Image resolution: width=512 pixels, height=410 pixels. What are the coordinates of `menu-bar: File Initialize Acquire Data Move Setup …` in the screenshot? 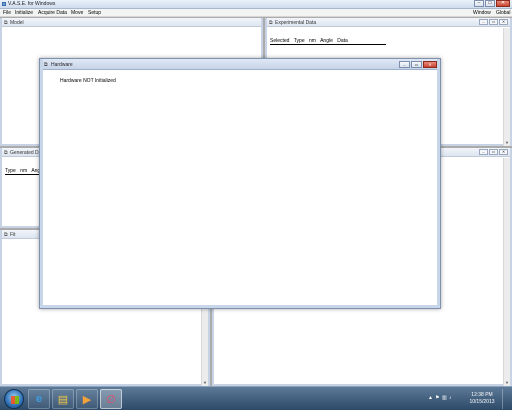 It's located at (256, 13).